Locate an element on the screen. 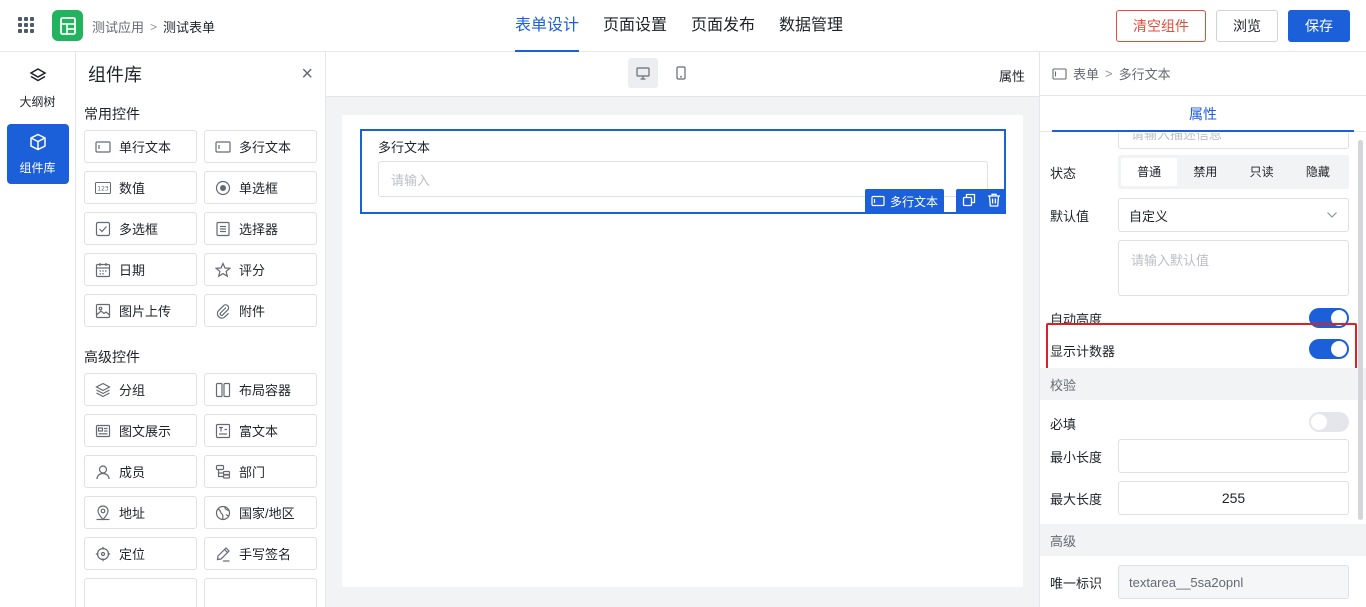  component-label: 手写签名 is located at coordinates (265, 554).